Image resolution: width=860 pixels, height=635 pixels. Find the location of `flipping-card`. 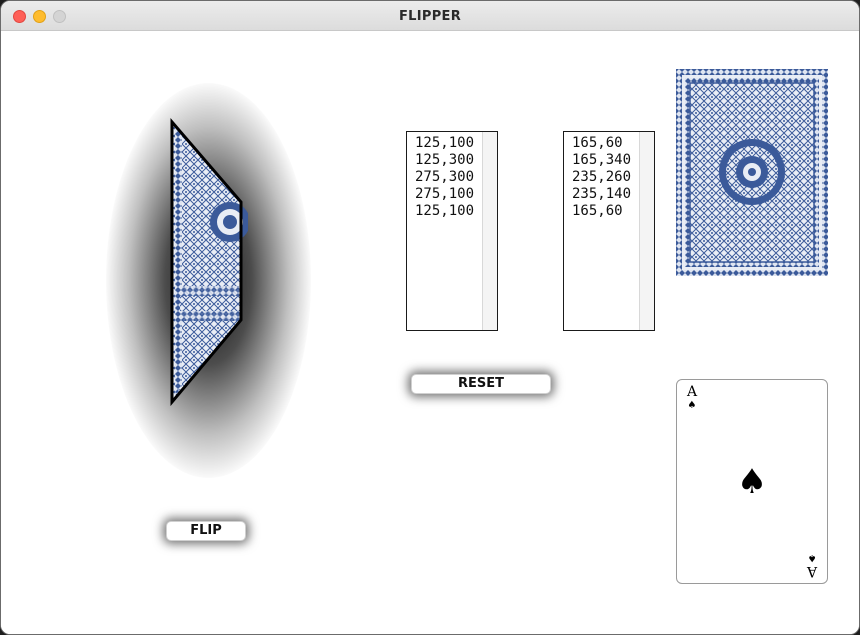

flipping-card is located at coordinates (209, 261).